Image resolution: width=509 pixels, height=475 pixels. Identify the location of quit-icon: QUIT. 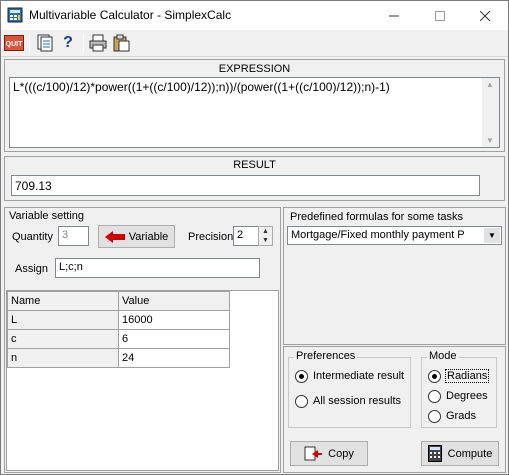
(14, 43).